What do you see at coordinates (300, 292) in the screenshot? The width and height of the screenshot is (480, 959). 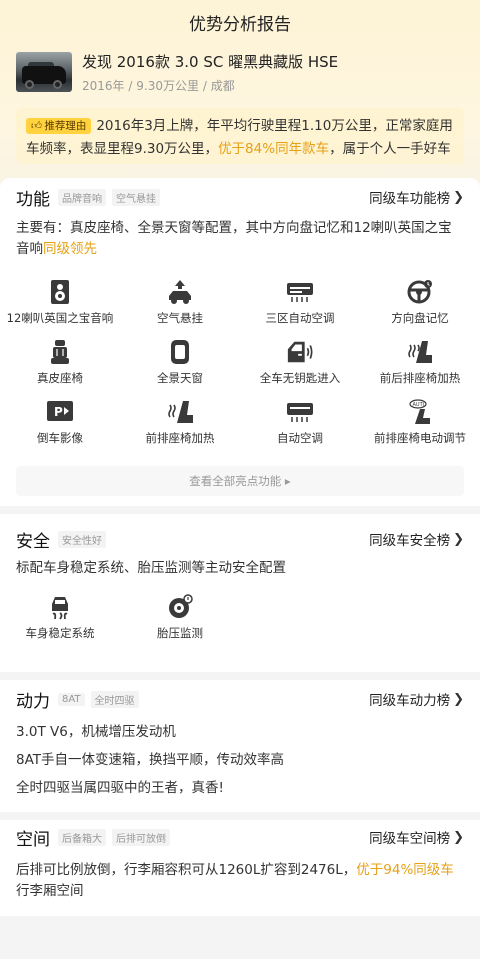 I see `ac-unit-icon` at bounding box center [300, 292].